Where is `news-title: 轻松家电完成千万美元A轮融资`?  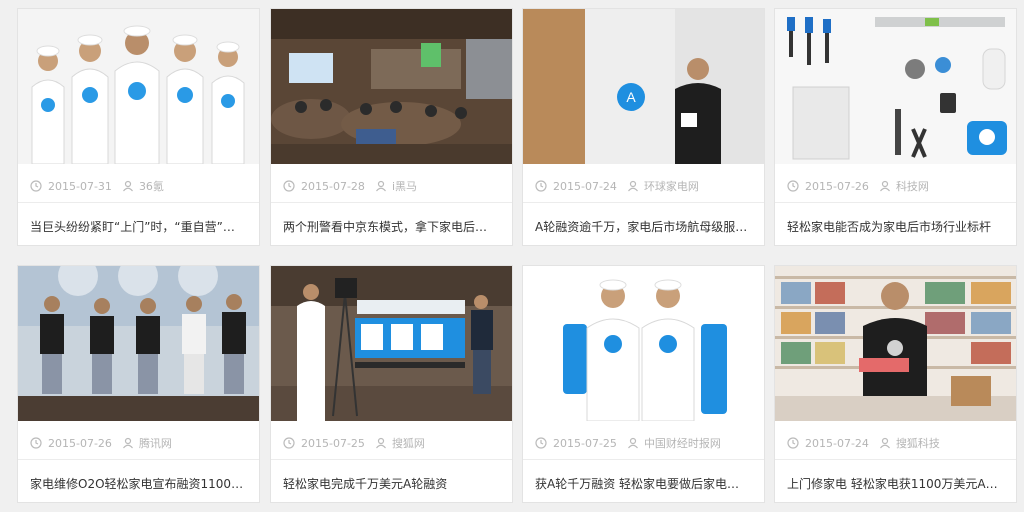 news-title: 轻松家电完成千万美元A轮融资 is located at coordinates (390, 483).